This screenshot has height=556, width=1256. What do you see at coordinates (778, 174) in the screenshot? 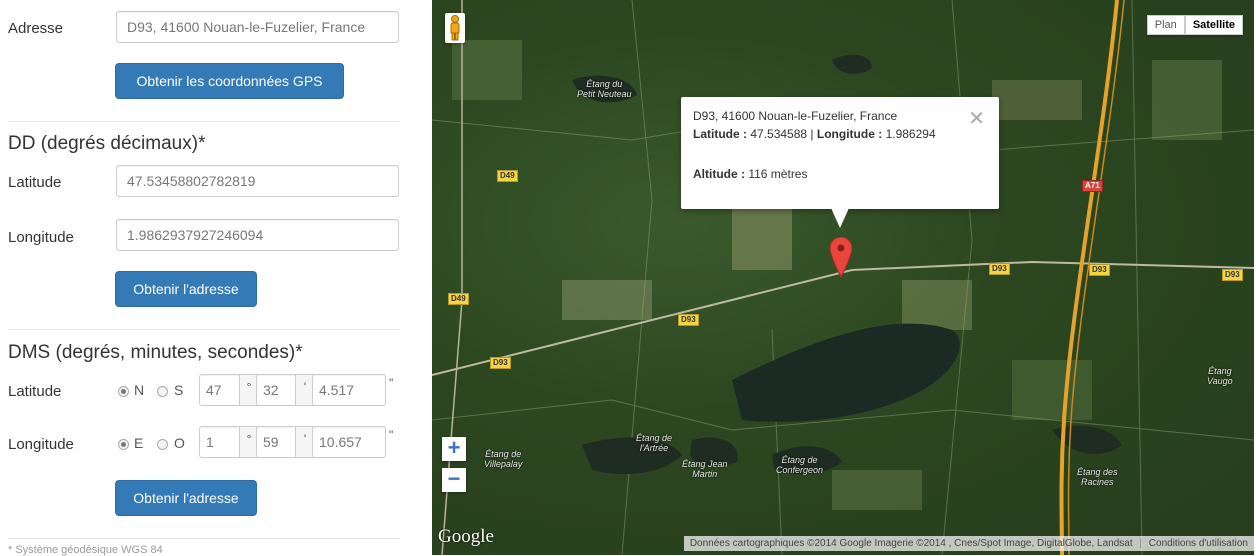
I see `info-altitude-value: 116 mètres` at bounding box center [778, 174].